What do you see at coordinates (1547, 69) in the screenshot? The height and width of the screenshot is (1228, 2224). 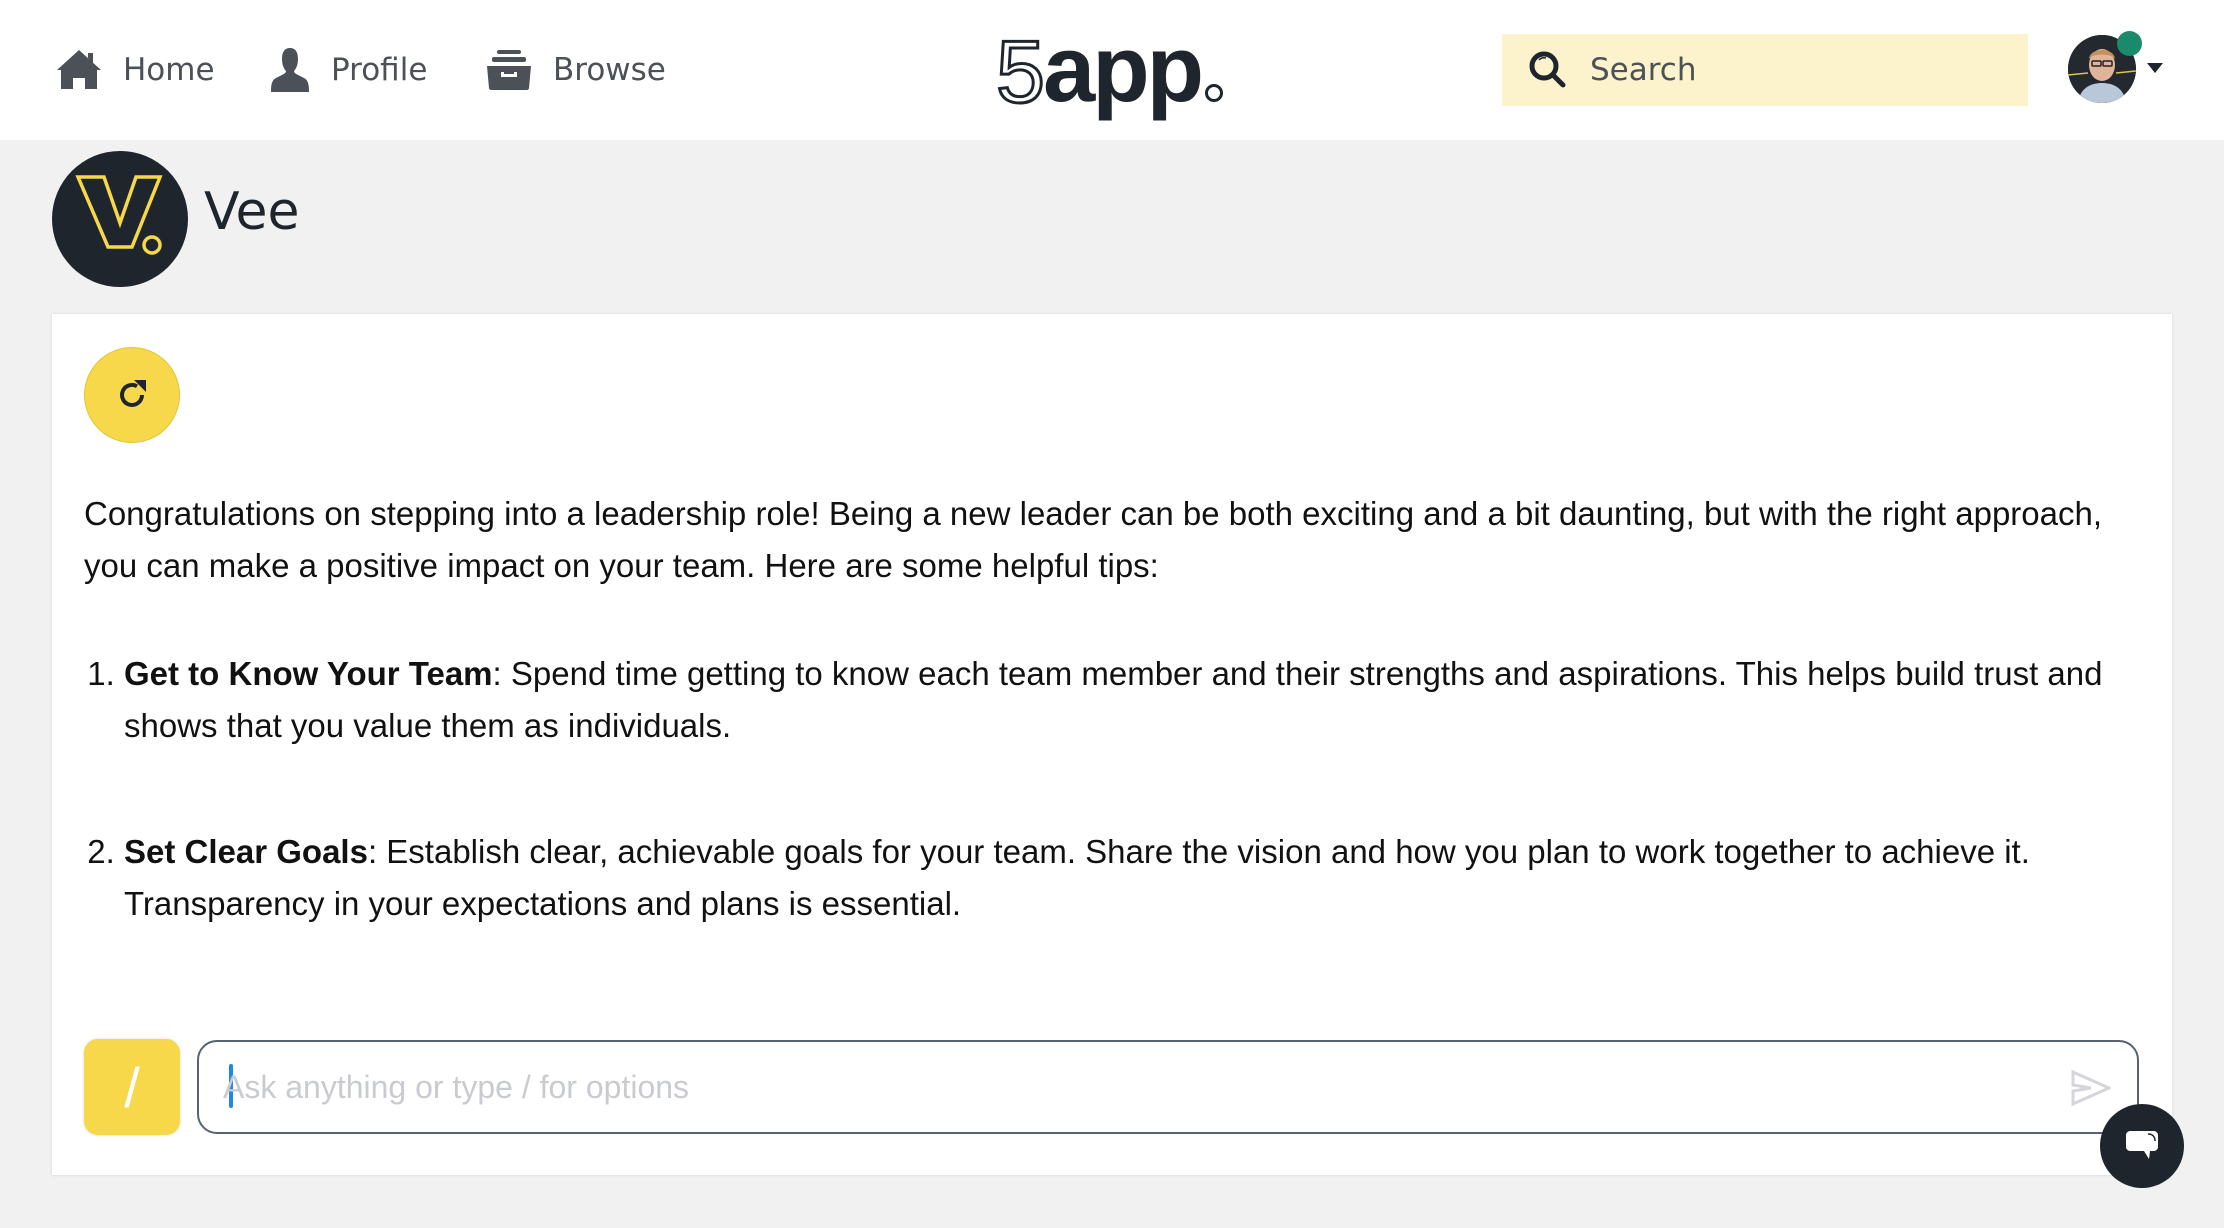 I see `search-icon` at bounding box center [1547, 69].